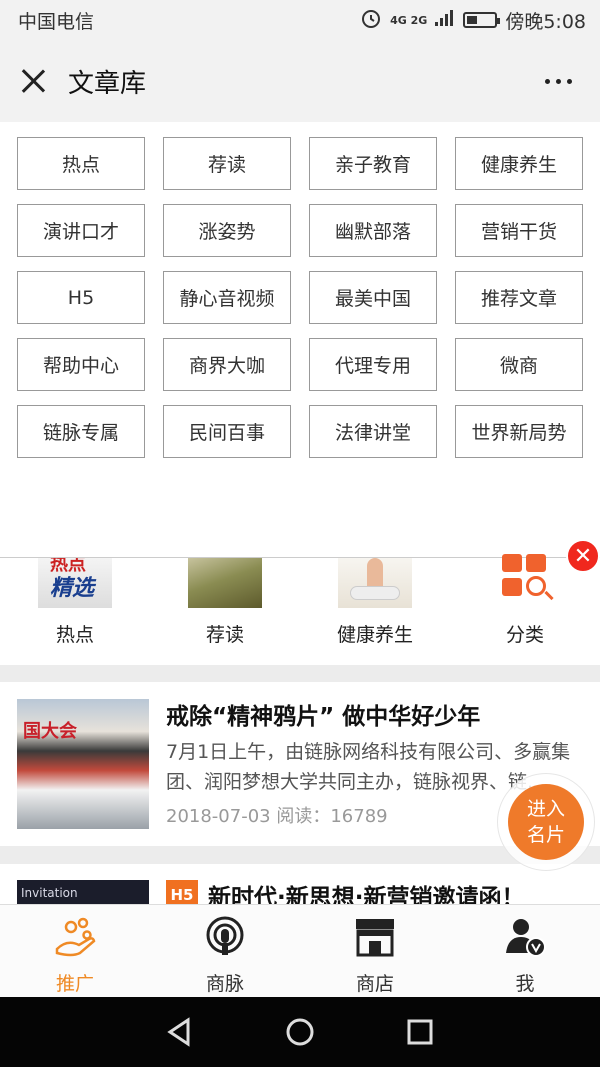  I want to click on article-title: 戒除“精神鸦片” 做中华好少年, so click(323, 717).